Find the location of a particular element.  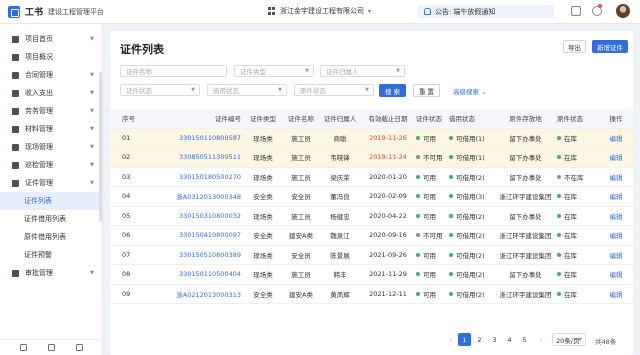

cert-code-link: 330150410800097 is located at coordinates (194, 235).